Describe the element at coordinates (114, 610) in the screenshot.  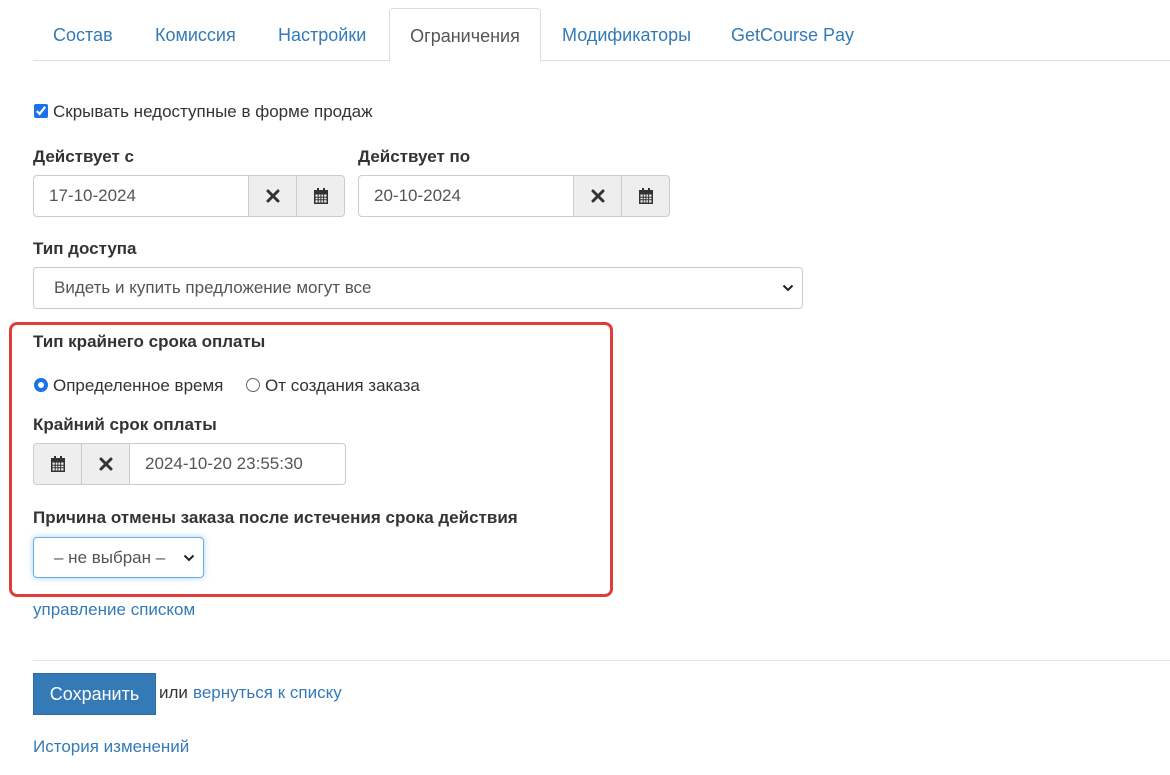
I see `manage-list-link: управление списком` at that location.